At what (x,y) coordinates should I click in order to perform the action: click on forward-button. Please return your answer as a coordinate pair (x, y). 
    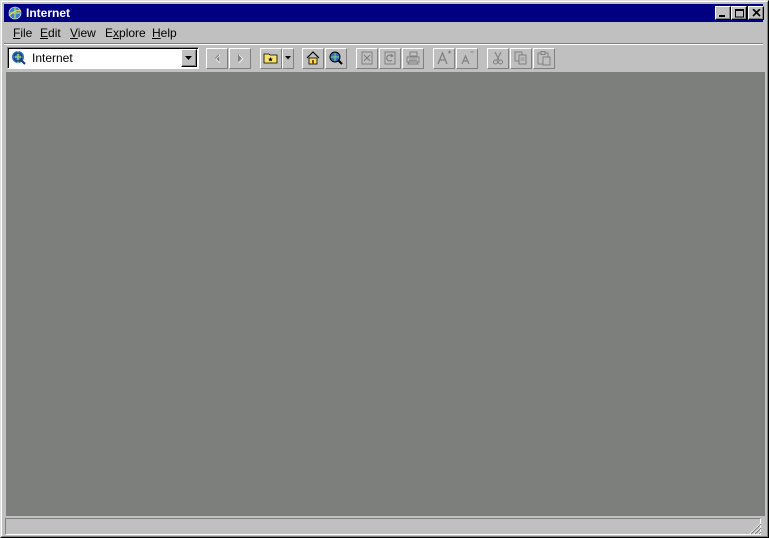
    Looking at the image, I should click on (240, 58).